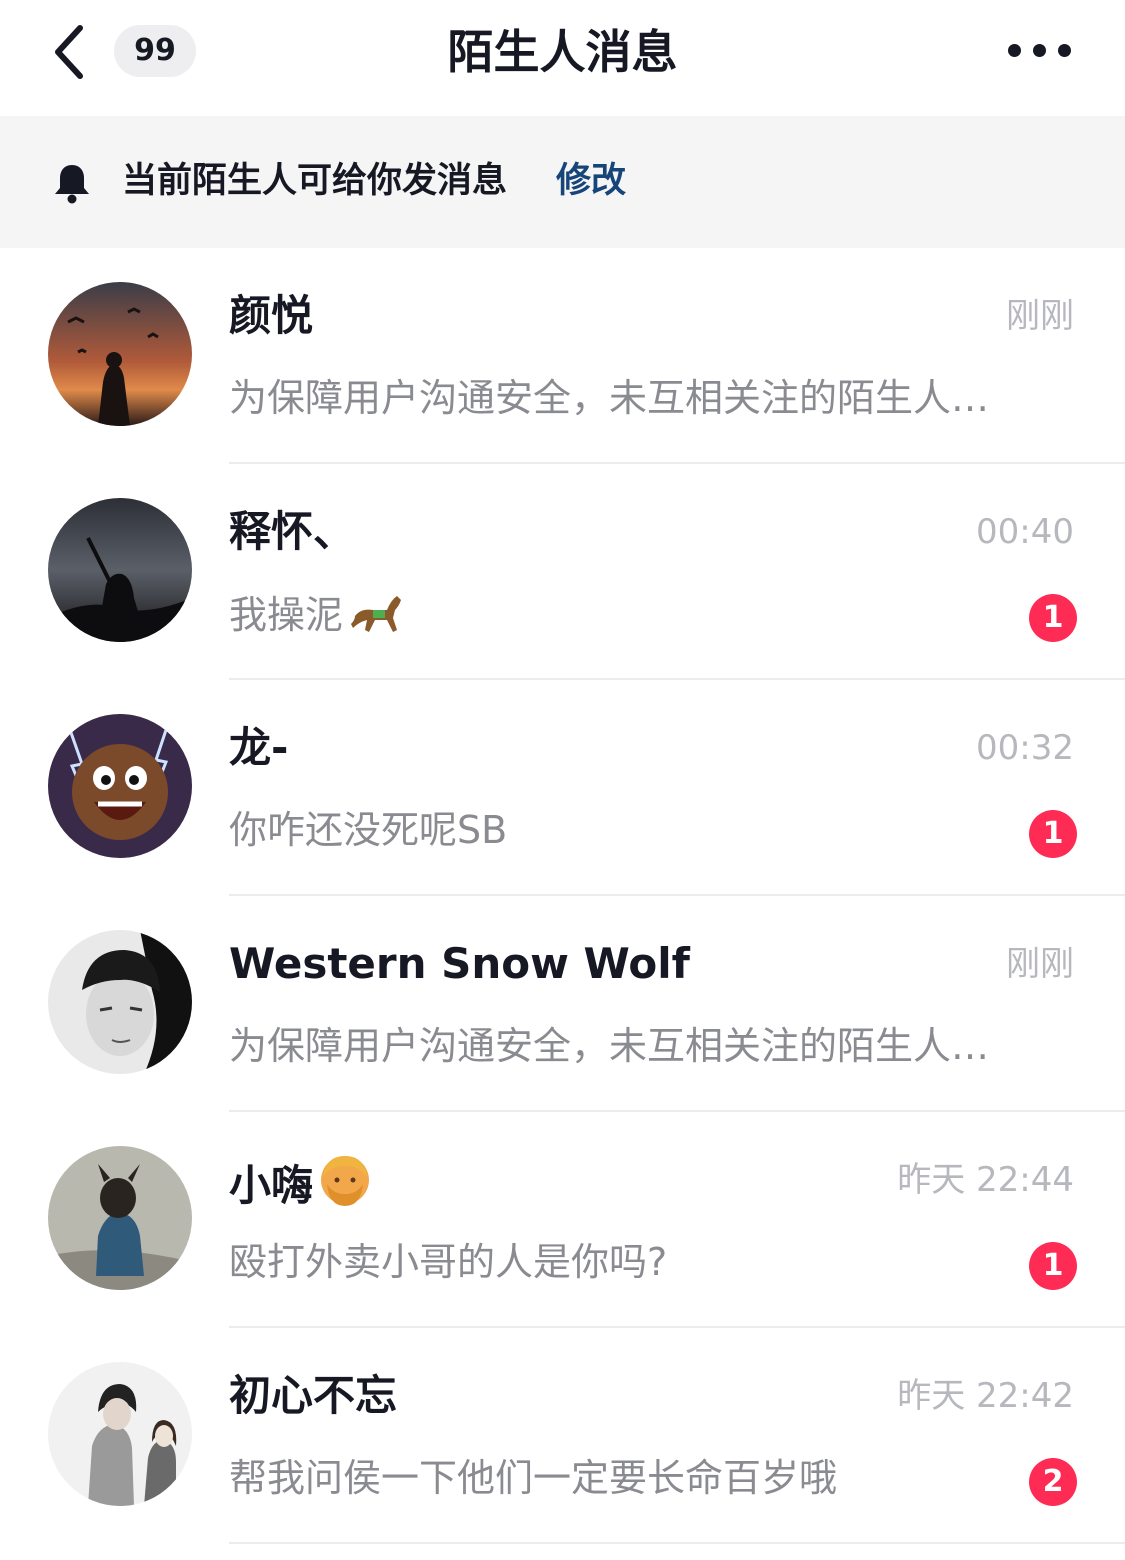 This screenshot has width=1125, height=1560. Describe the element at coordinates (985, 1396) in the screenshot. I see `message-time: 昨天 22:42` at that location.